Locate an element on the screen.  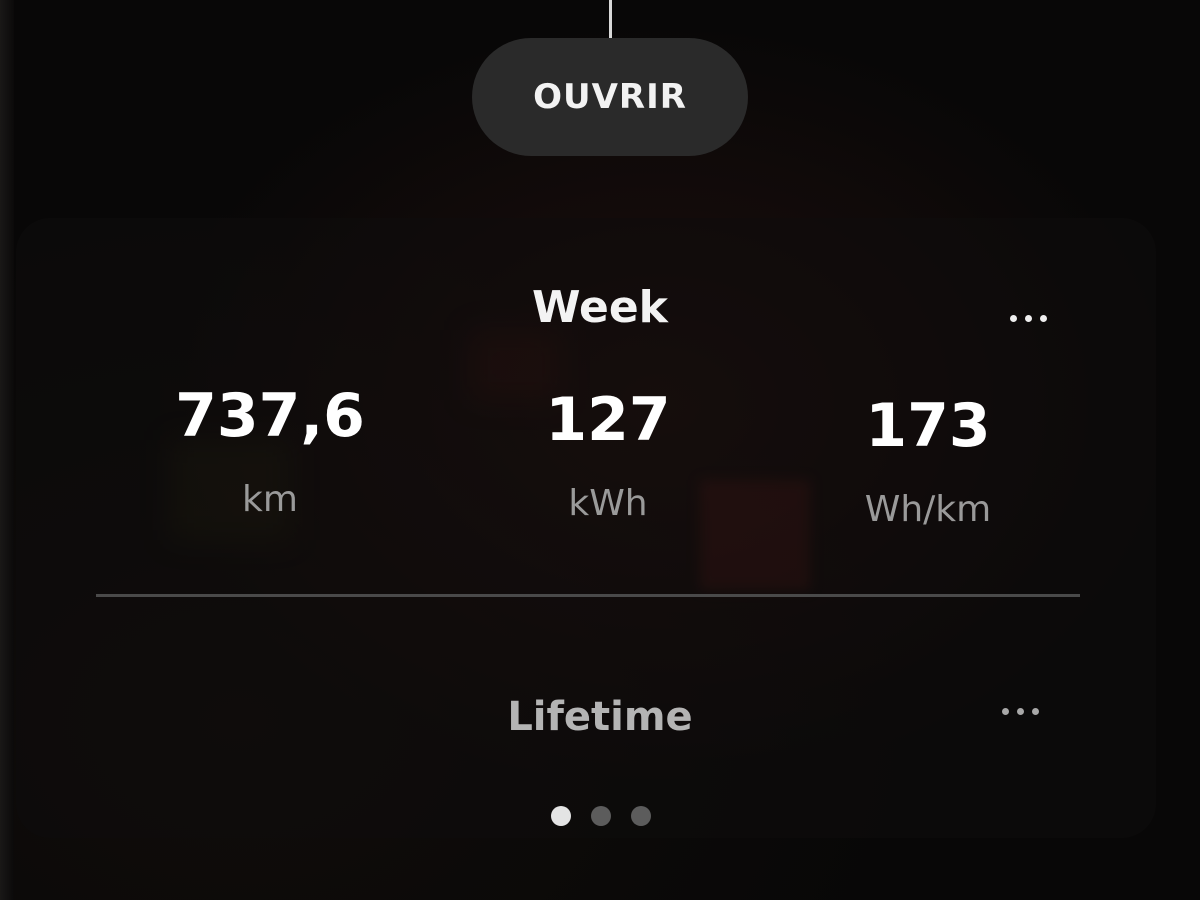
open-button: OUVRIR is located at coordinates (610, 97).